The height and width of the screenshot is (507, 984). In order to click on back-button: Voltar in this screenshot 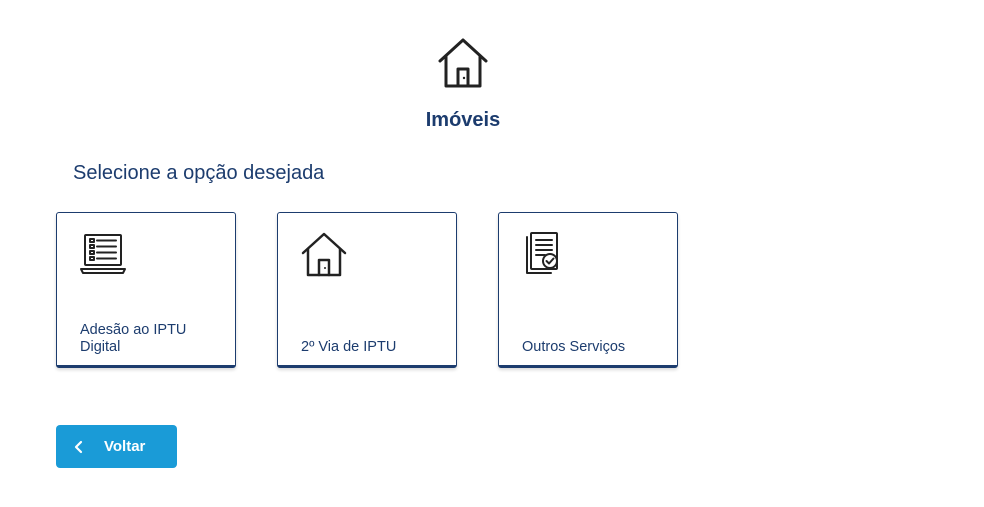, I will do `click(116, 446)`.